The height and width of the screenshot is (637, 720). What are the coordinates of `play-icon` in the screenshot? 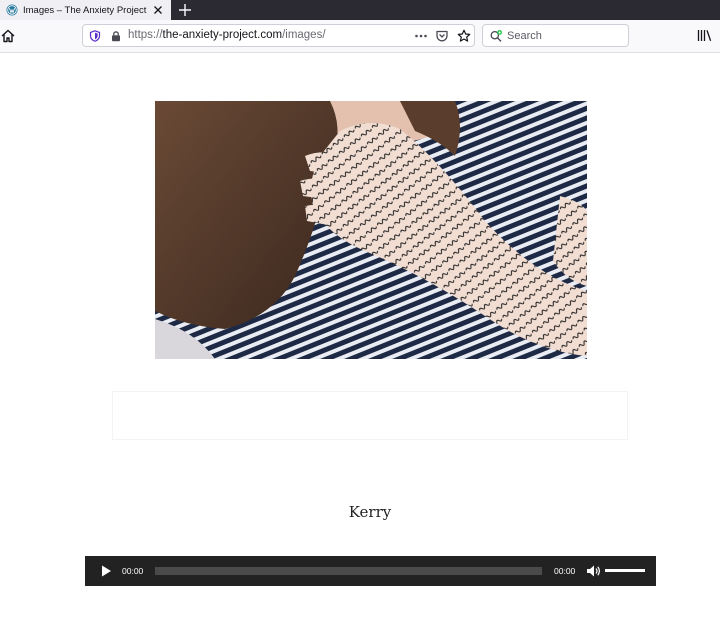 It's located at (106, 571).